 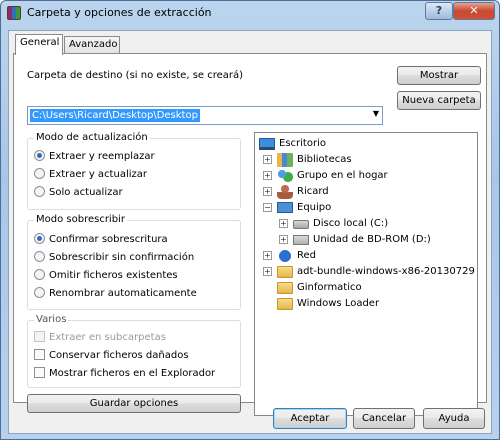 What do you see at coordinates (386, 271) in the screenshot?
I see `tree-item-label: adt-bundle-windows-x86-20130729` at bounding box center [386, 271].